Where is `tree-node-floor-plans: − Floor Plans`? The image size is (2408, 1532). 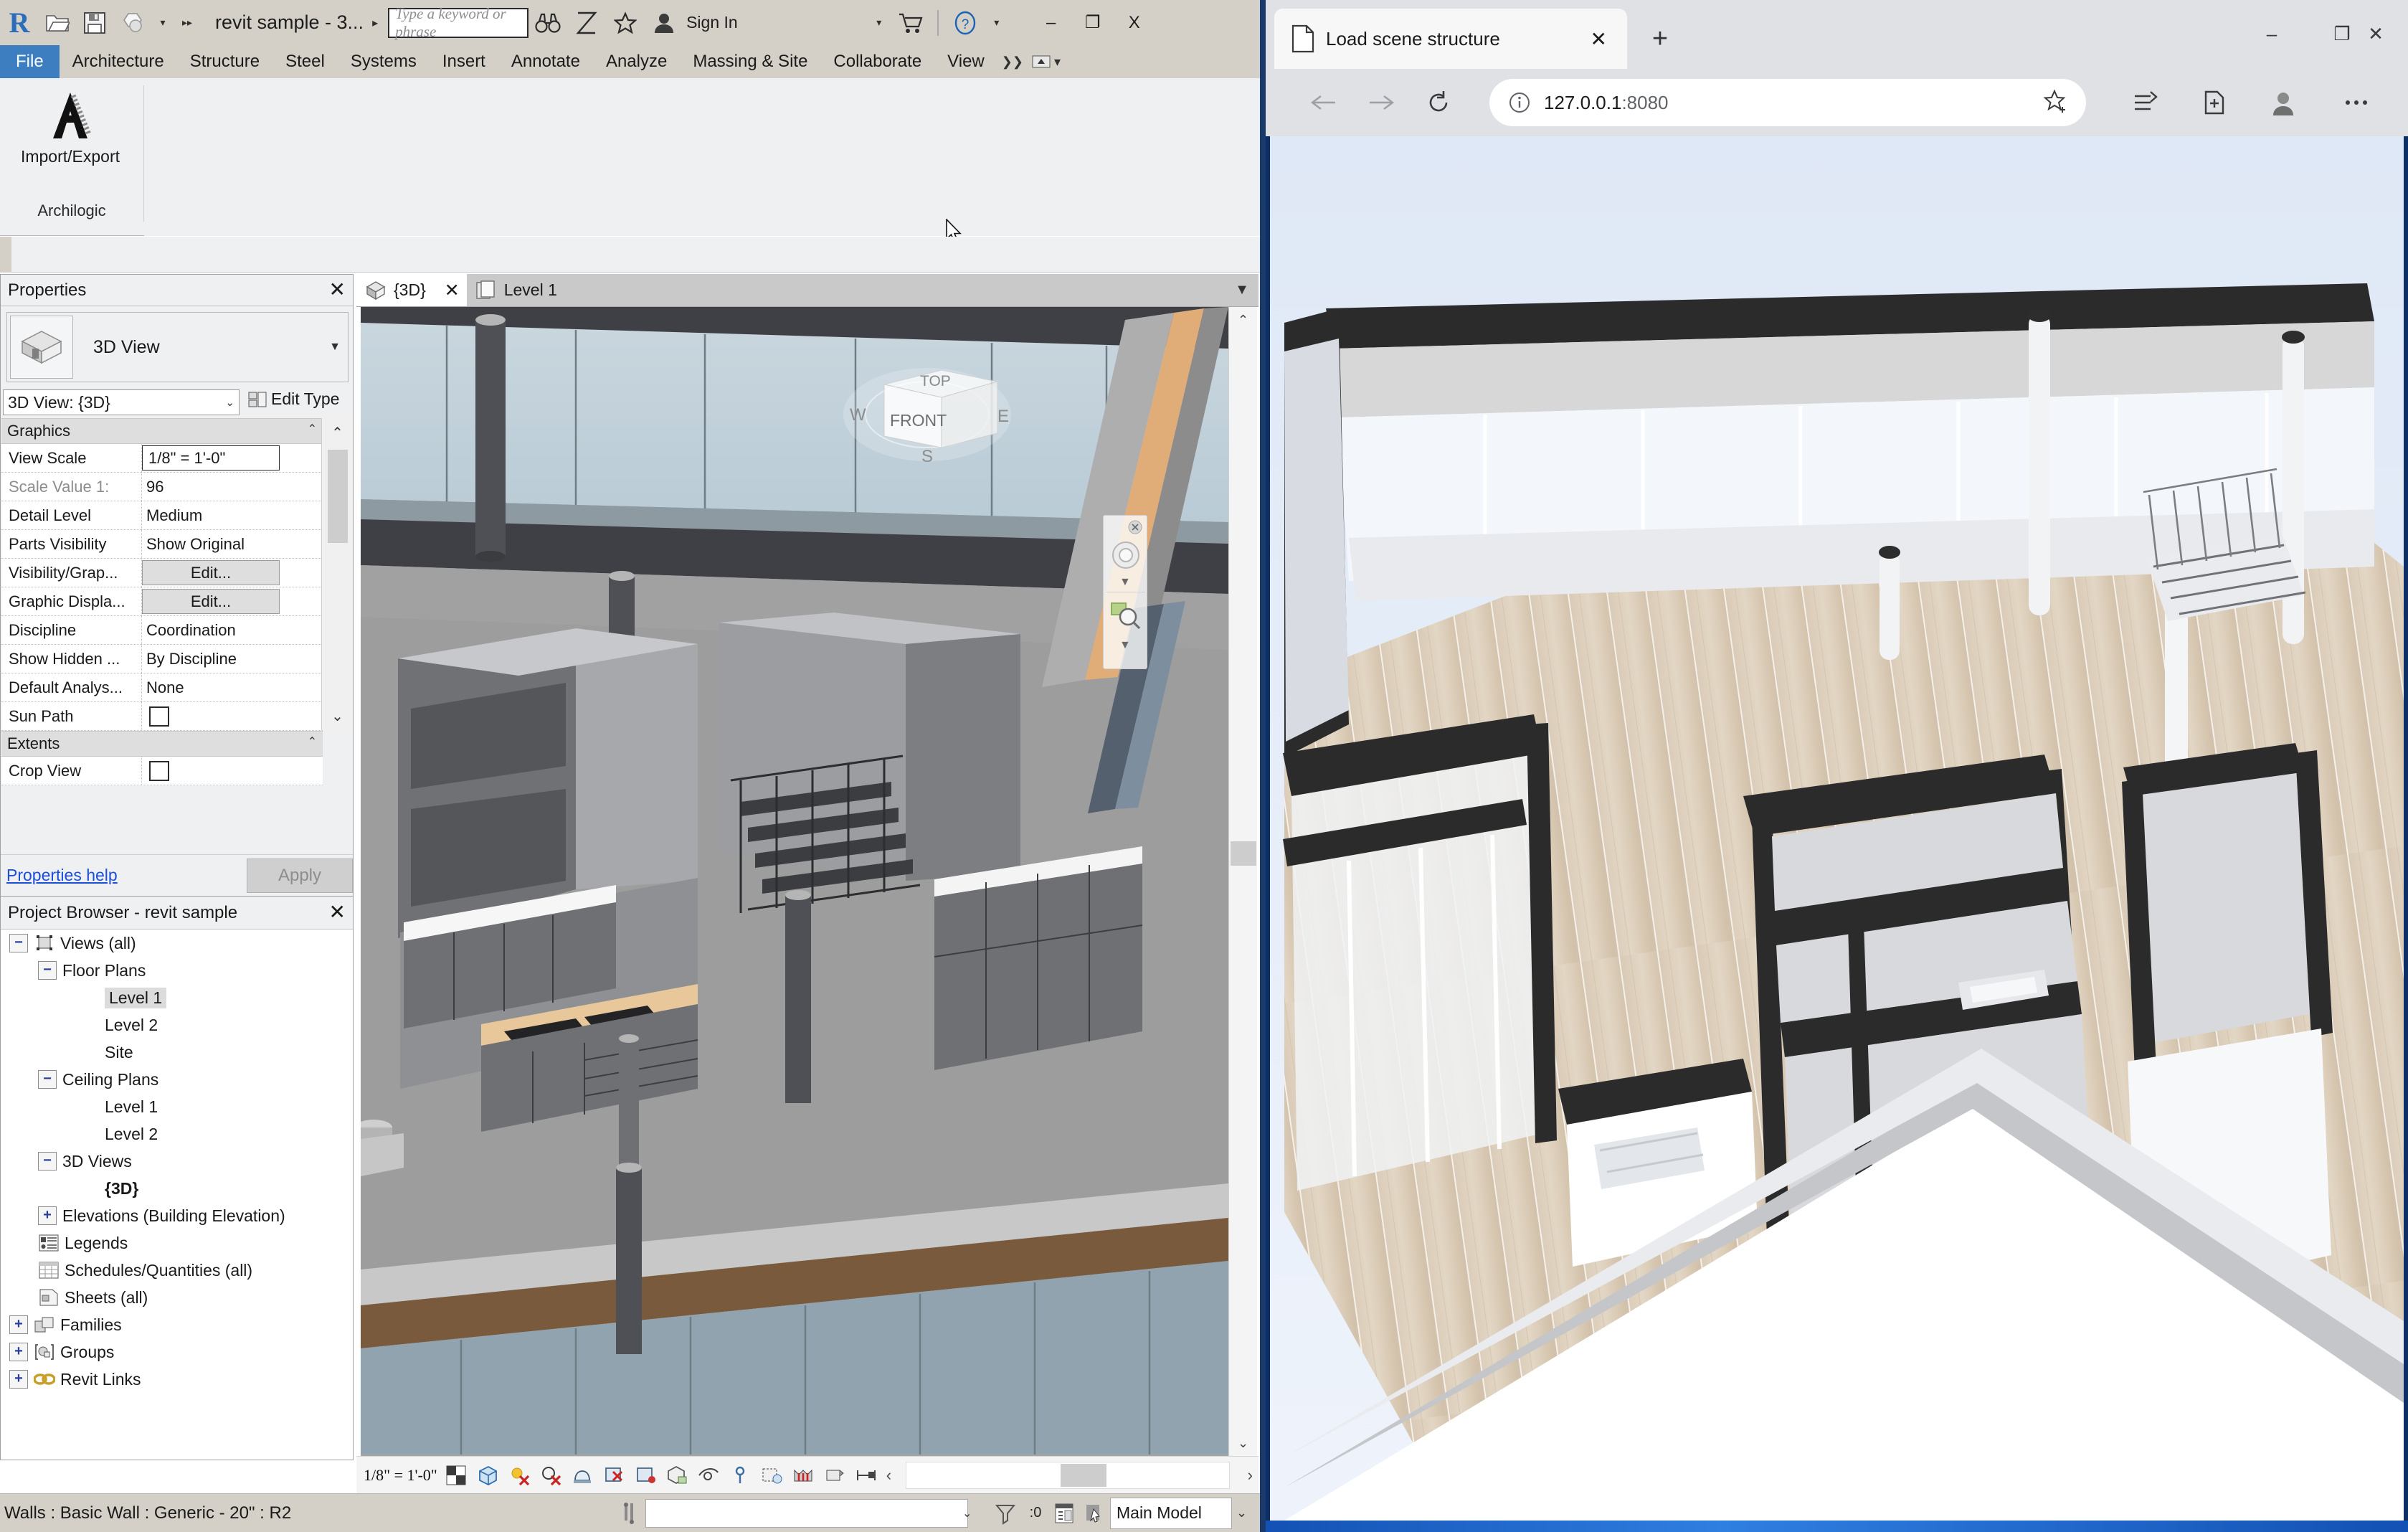 tree-node-floor-plans: − Floor Plans is located at coordinates (177, 970).